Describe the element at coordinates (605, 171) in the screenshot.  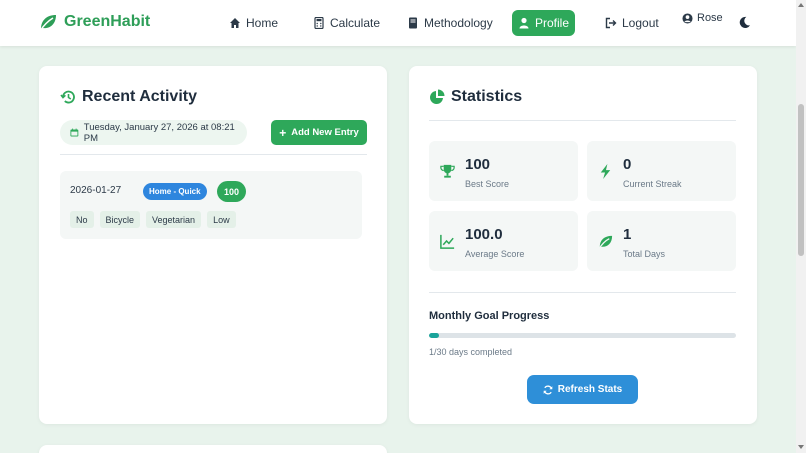
I see `bolt-icon` at that location.